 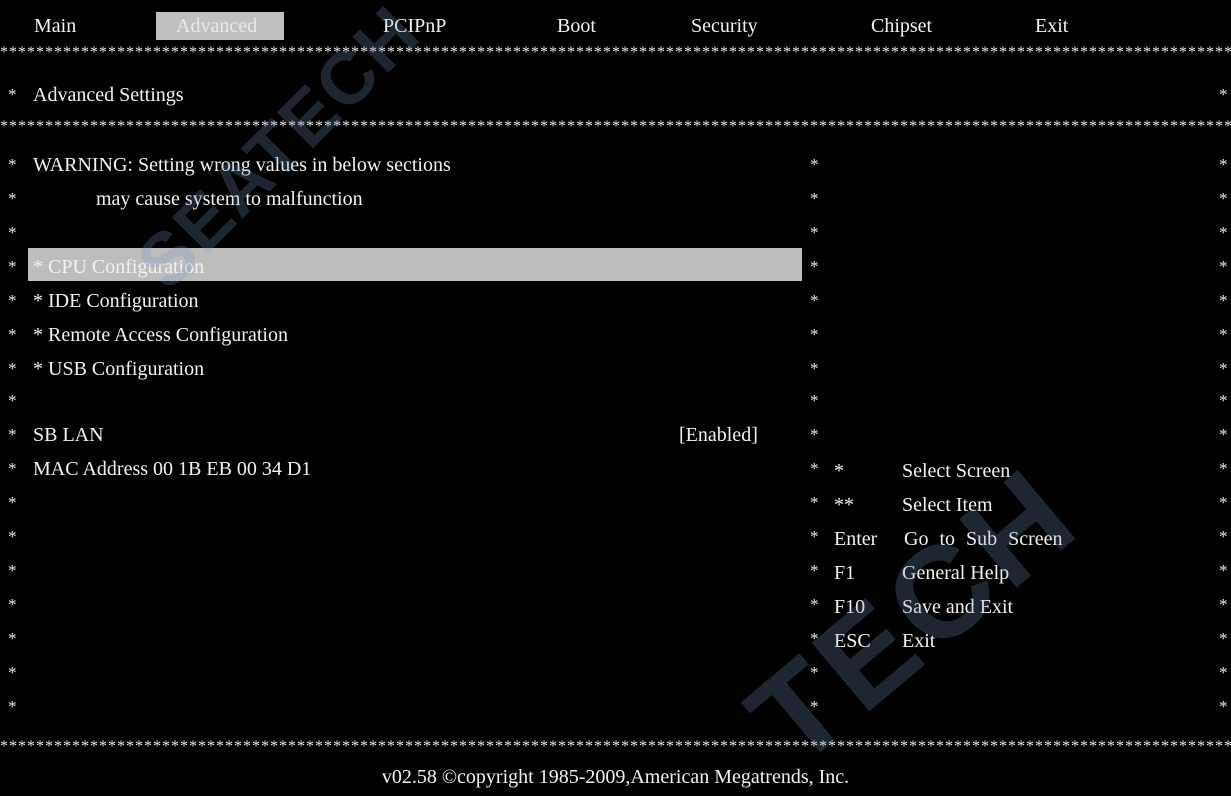 What do you see at coordinates (856, 539) in the screenshot?
I see `help-key-enter: Enter` at bounding box center [856, 539].